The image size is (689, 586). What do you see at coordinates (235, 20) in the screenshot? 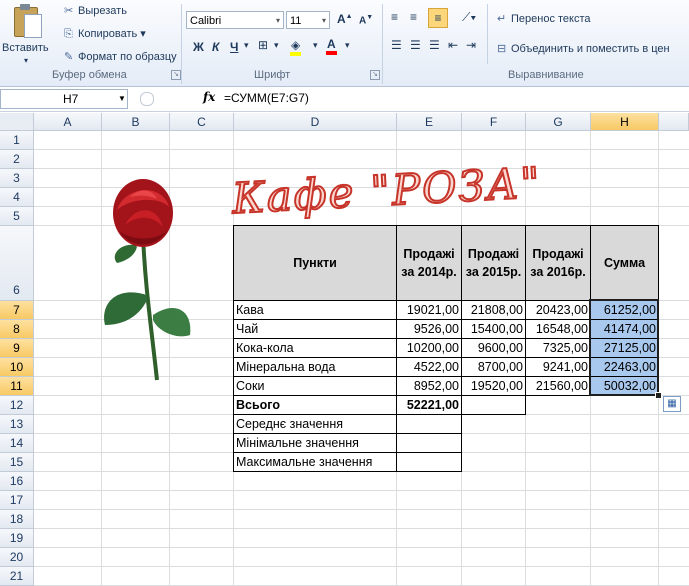
I see `font-name-select: Calibri ▾` at bounding box center [235, 20].